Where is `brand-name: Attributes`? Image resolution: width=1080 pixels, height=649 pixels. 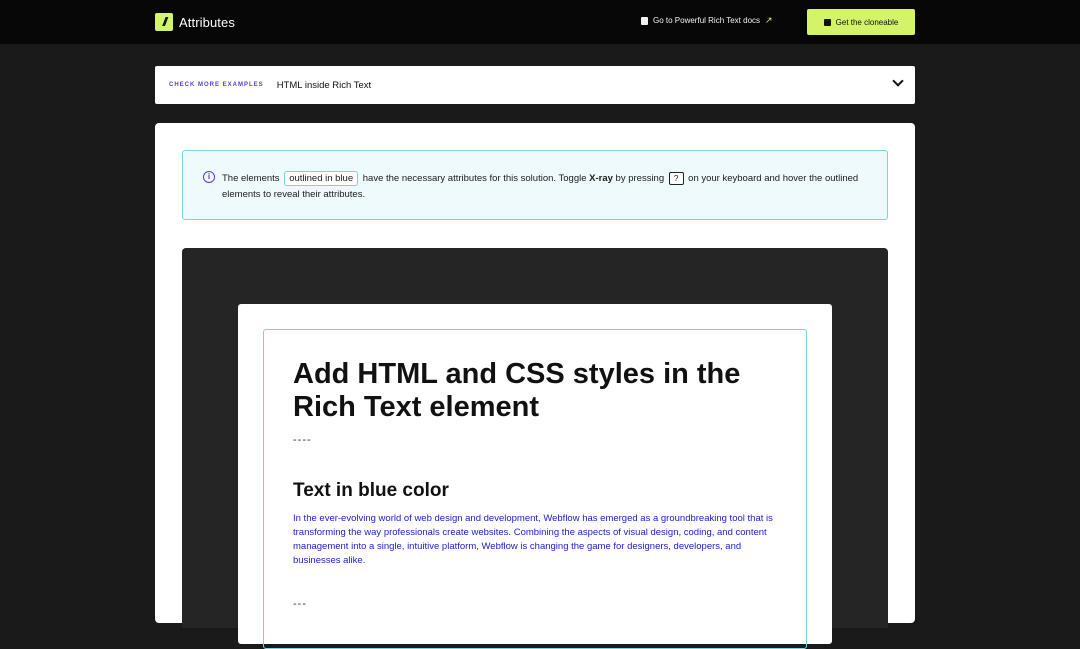 brand-name: Attributes is located at coordinates (207, 22).